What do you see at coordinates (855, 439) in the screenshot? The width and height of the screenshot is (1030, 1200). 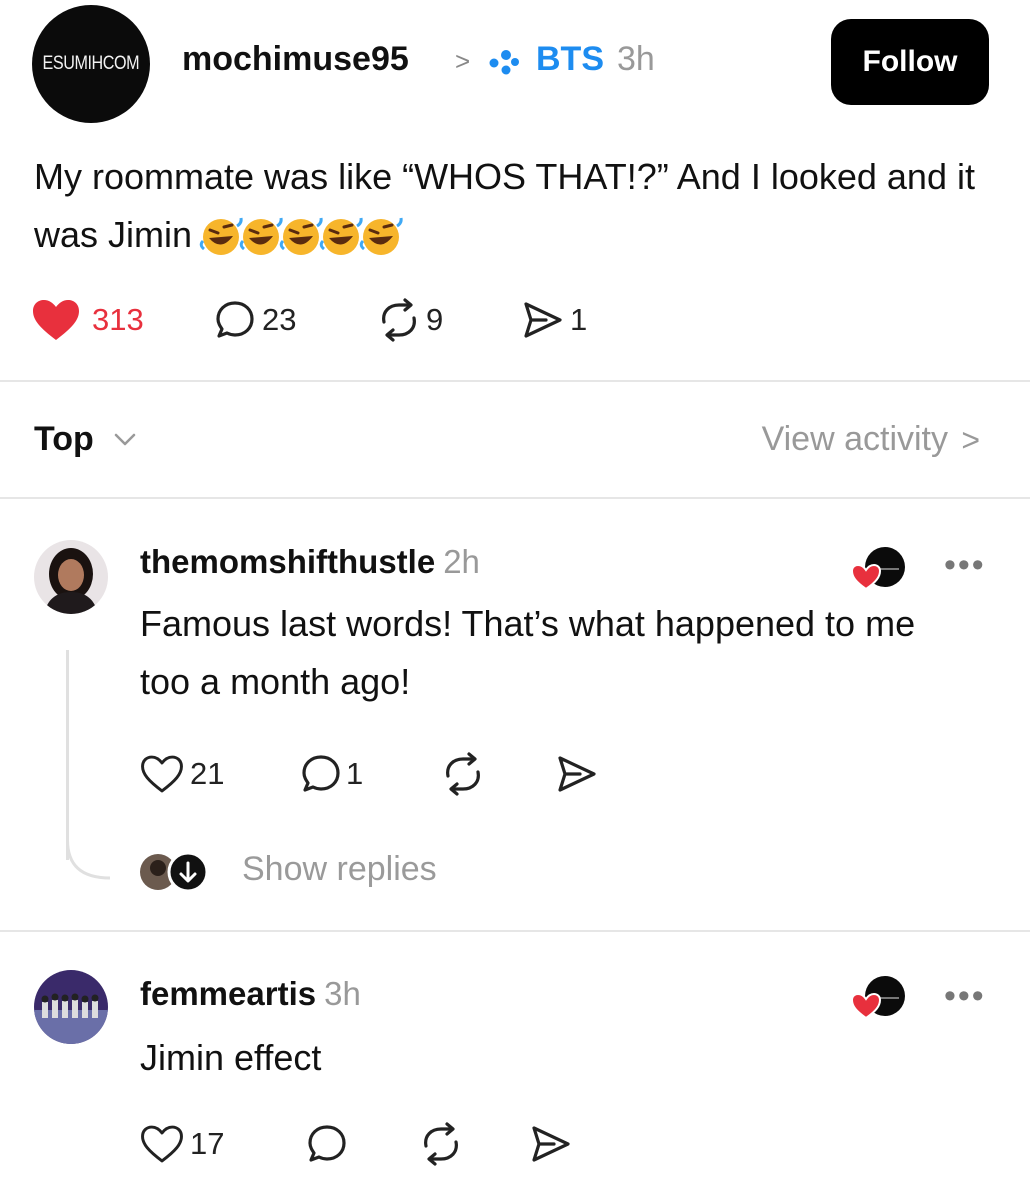 I see `view-activity-link: View activity` at bounding box center [855, 439].